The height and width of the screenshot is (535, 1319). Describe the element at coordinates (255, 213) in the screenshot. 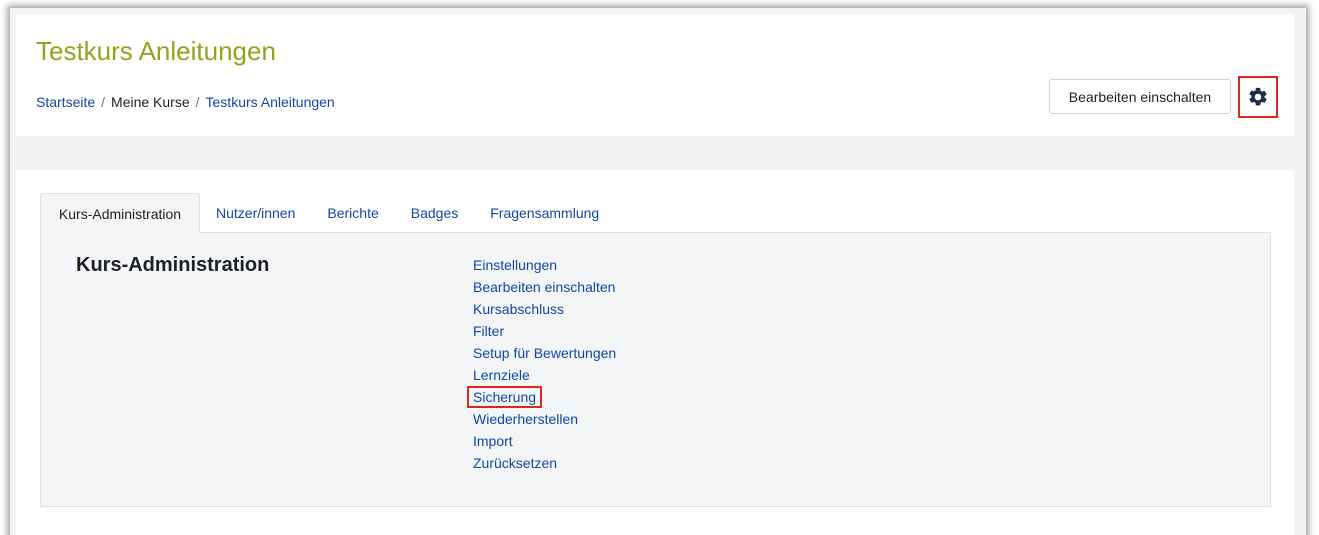

I see `tab-nutzer-innen: Nutzer/innen` at that location.